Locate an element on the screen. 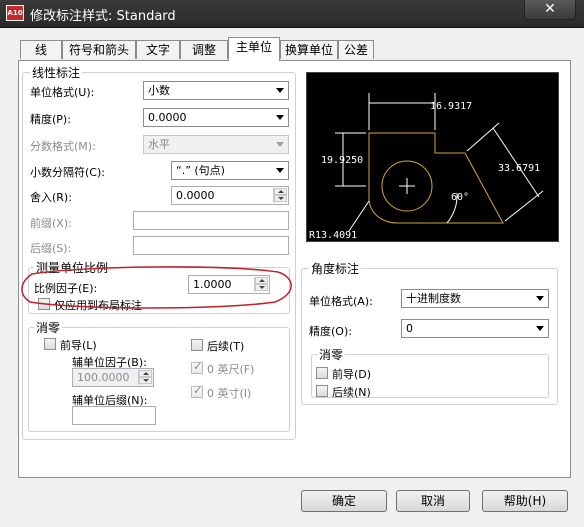  round-off-spinner is located at coordinates (280, 195).